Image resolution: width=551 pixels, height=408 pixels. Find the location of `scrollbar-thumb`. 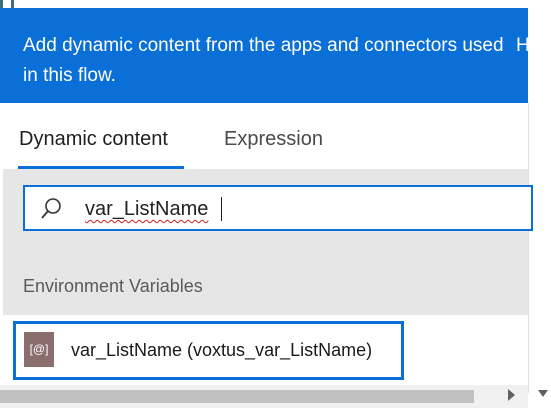

scrollbar-thumb is located at coordinates (237, 396).